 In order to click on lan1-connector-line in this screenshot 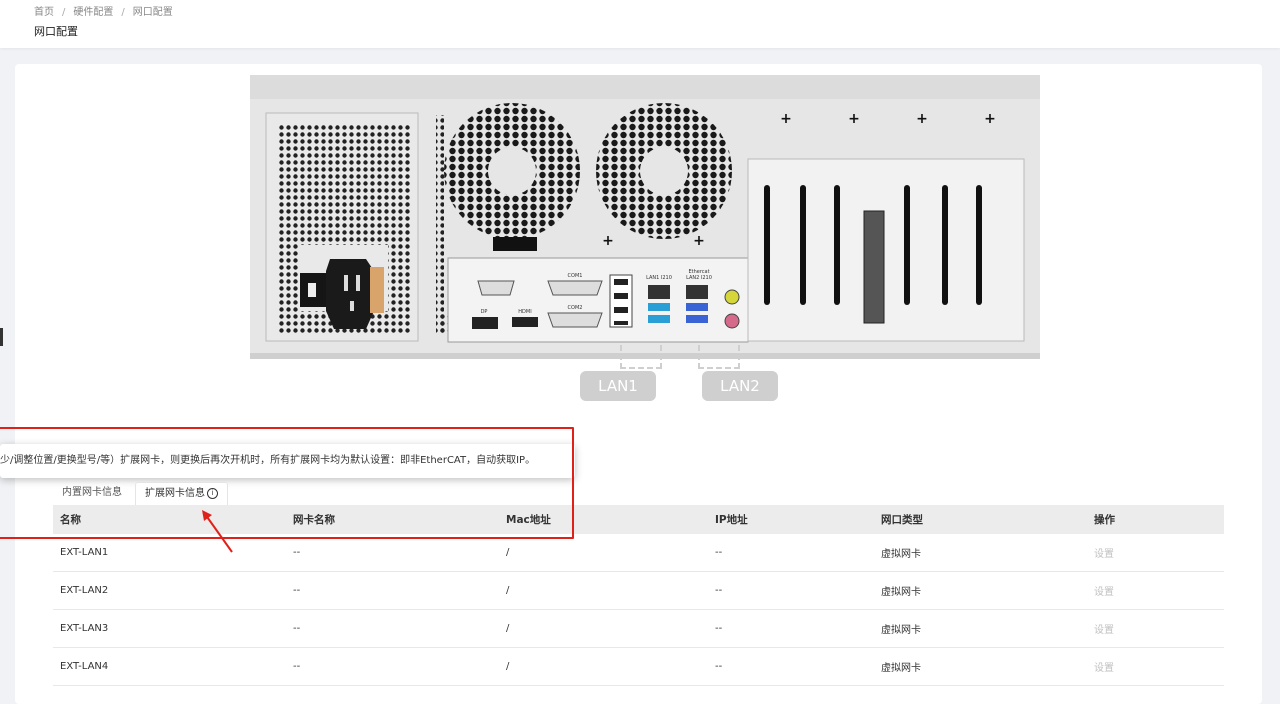, I will do `click(641, 357)`.